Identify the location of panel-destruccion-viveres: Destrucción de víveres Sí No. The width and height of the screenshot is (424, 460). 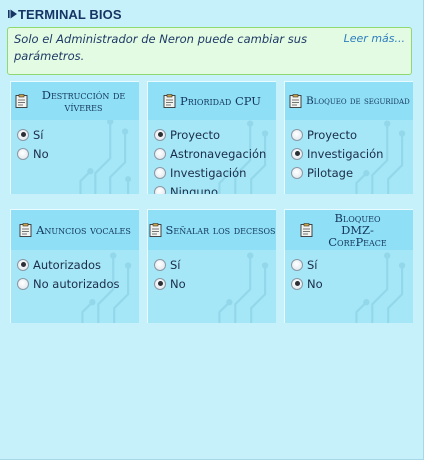
(74, 137).